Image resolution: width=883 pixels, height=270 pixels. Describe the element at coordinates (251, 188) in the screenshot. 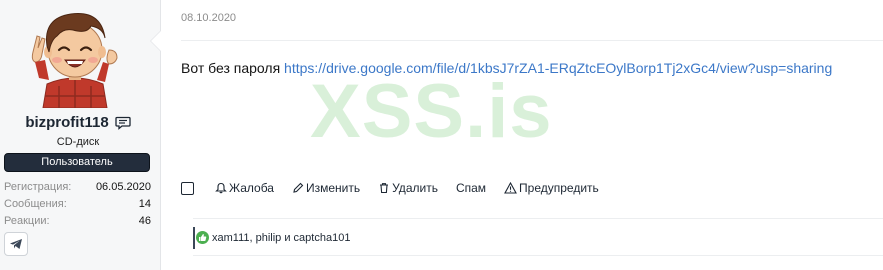

I see `report-label: Жалоба` at that location.